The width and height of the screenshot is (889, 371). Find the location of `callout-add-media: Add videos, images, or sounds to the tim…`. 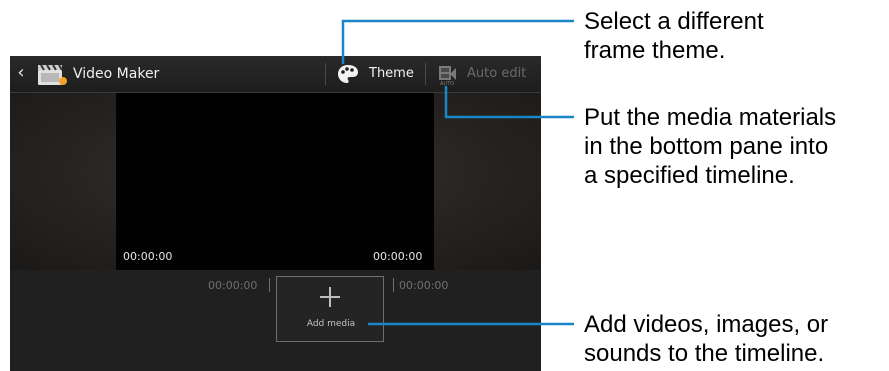

callout-add-media: Add videos, images, or sounds to the tim… is located at coordinates (706, 339).